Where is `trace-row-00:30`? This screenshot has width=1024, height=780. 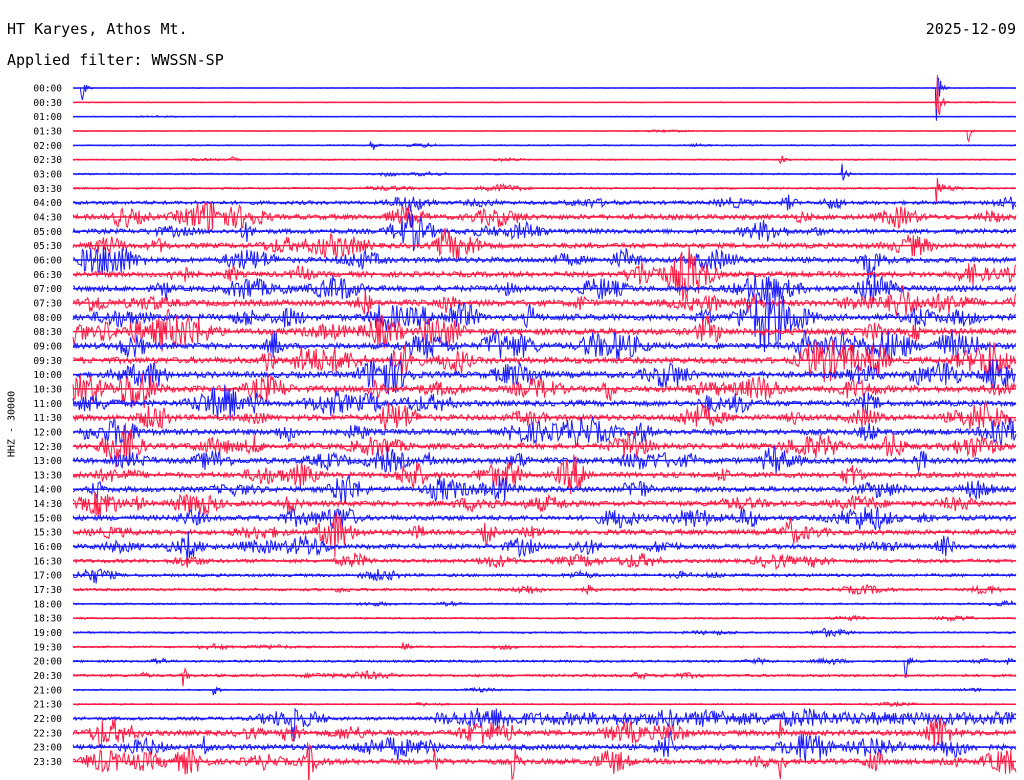 trace-row-00:30 is located at coordinates (544, 95).